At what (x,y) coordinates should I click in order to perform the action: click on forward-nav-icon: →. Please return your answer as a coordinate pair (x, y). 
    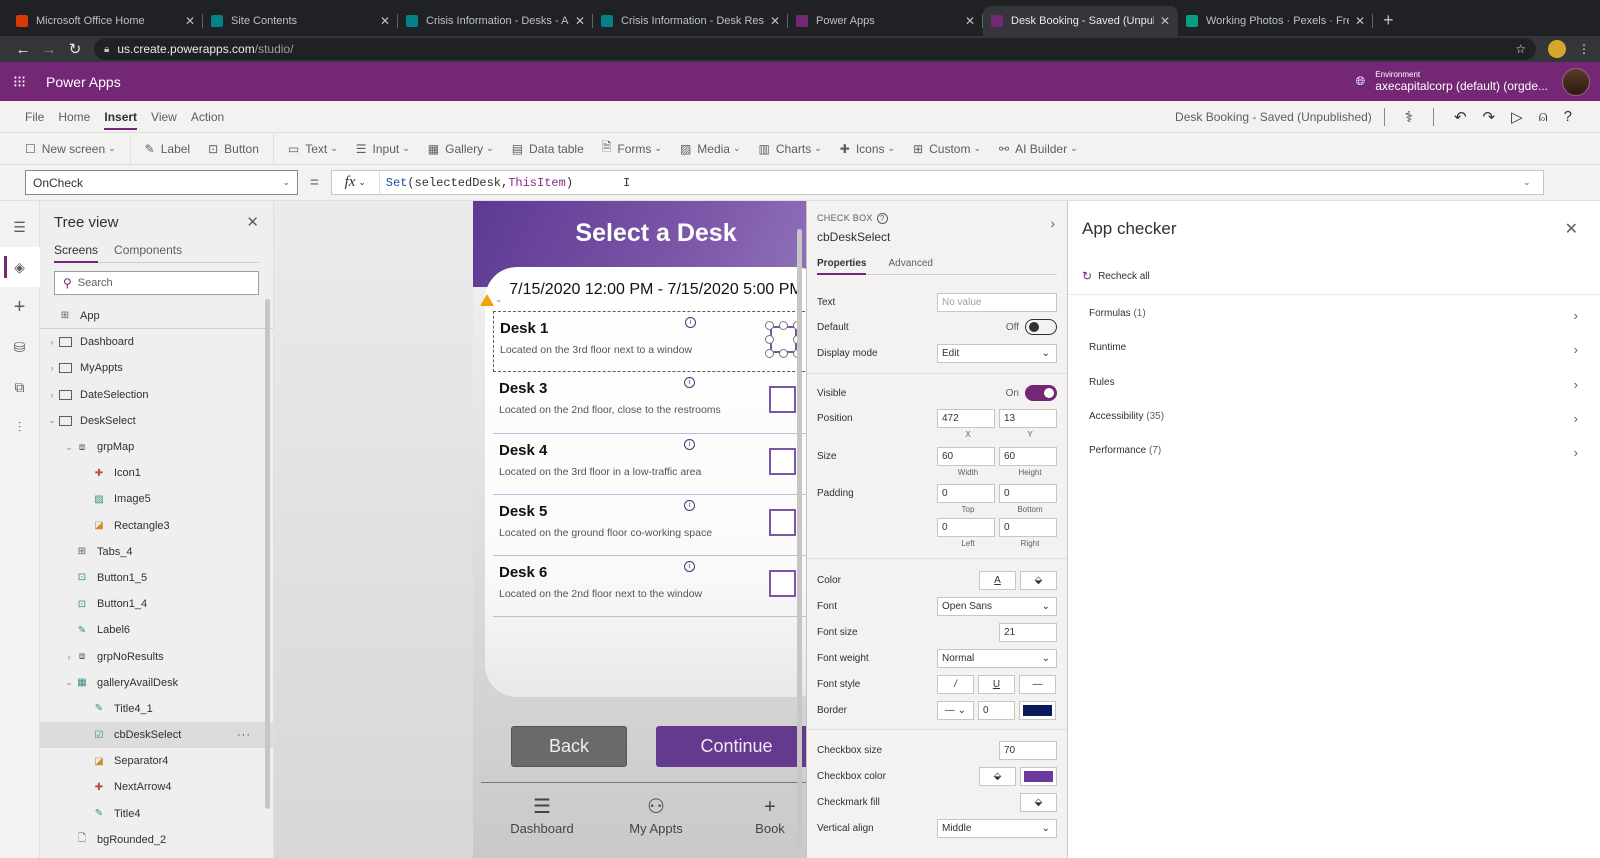
    Looking at the image, I should click on (49, 49).